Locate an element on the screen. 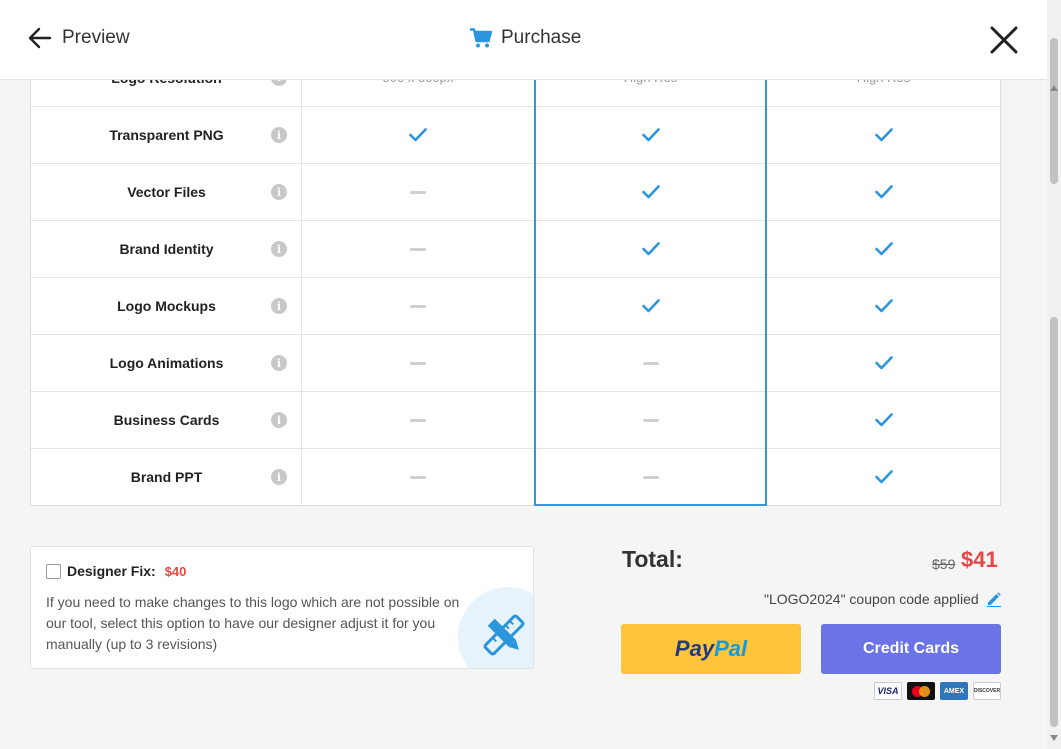 The height and width of the screenshot is (749, 1061). scroll-down-arrow-icon is located at coordinates (1054, 738).